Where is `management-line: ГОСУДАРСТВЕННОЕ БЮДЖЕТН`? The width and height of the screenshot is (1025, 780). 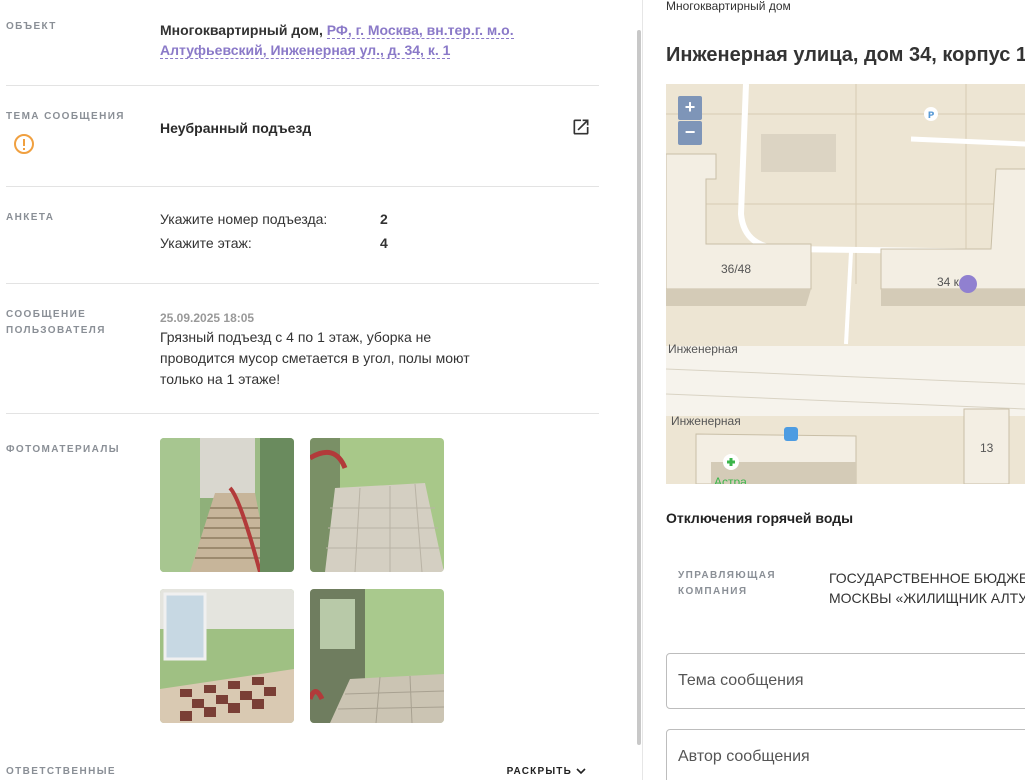
management-line: ГОСУДАРСТВЕННОЕ БЮДЖЕТН is located at coordinates (927, 578).